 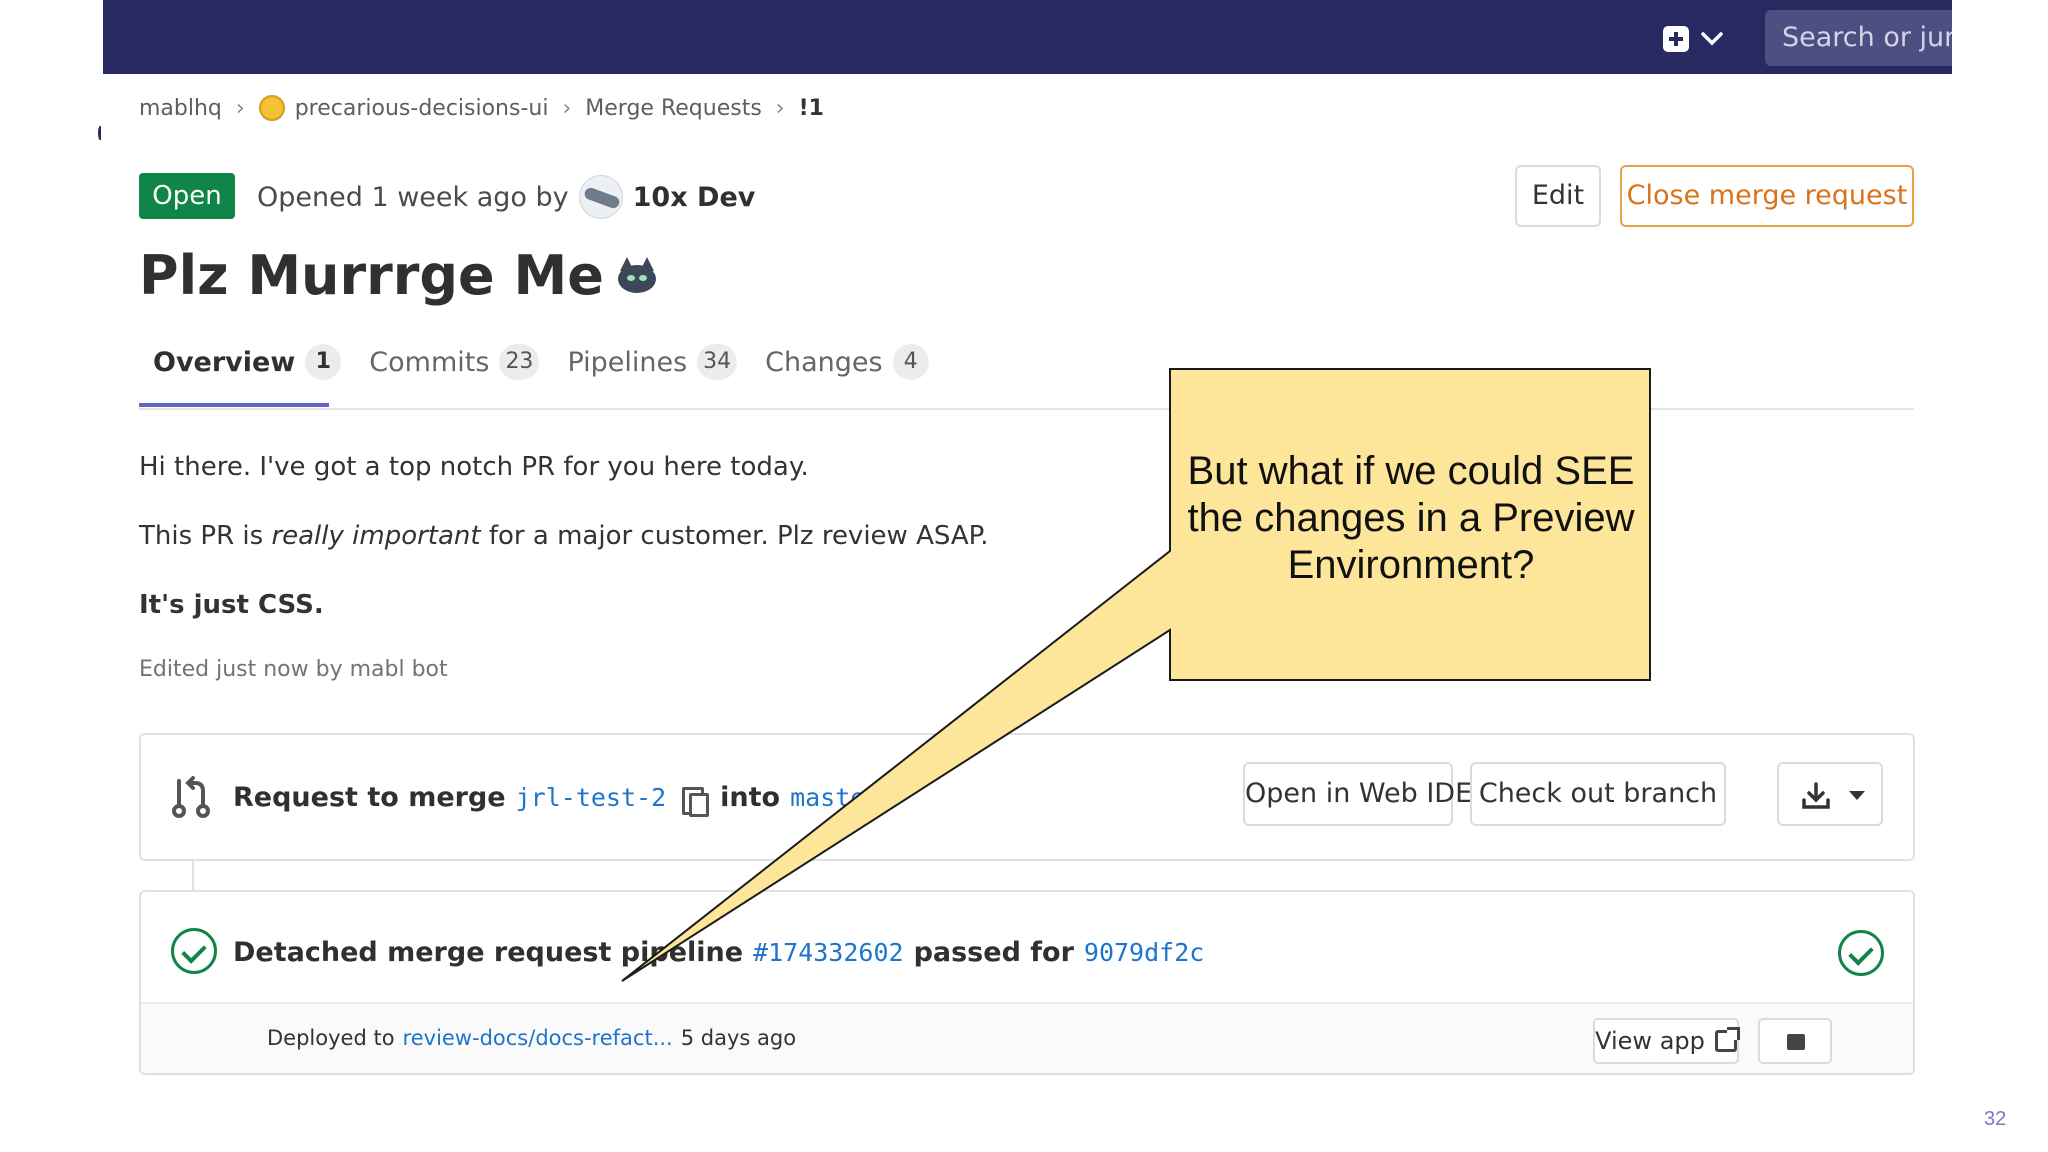 I want to click on widget-connector, so click(x=193, y=876).